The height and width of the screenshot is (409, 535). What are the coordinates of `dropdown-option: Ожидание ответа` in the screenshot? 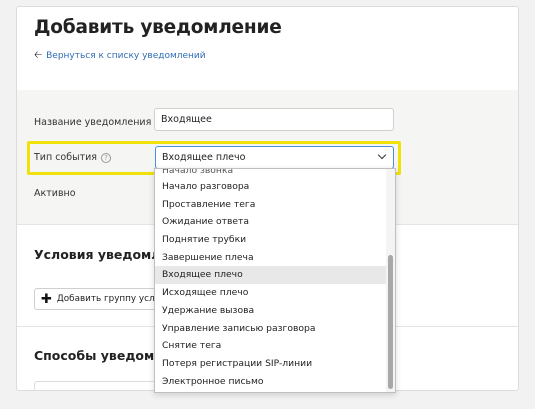 It's located at (270, 222).